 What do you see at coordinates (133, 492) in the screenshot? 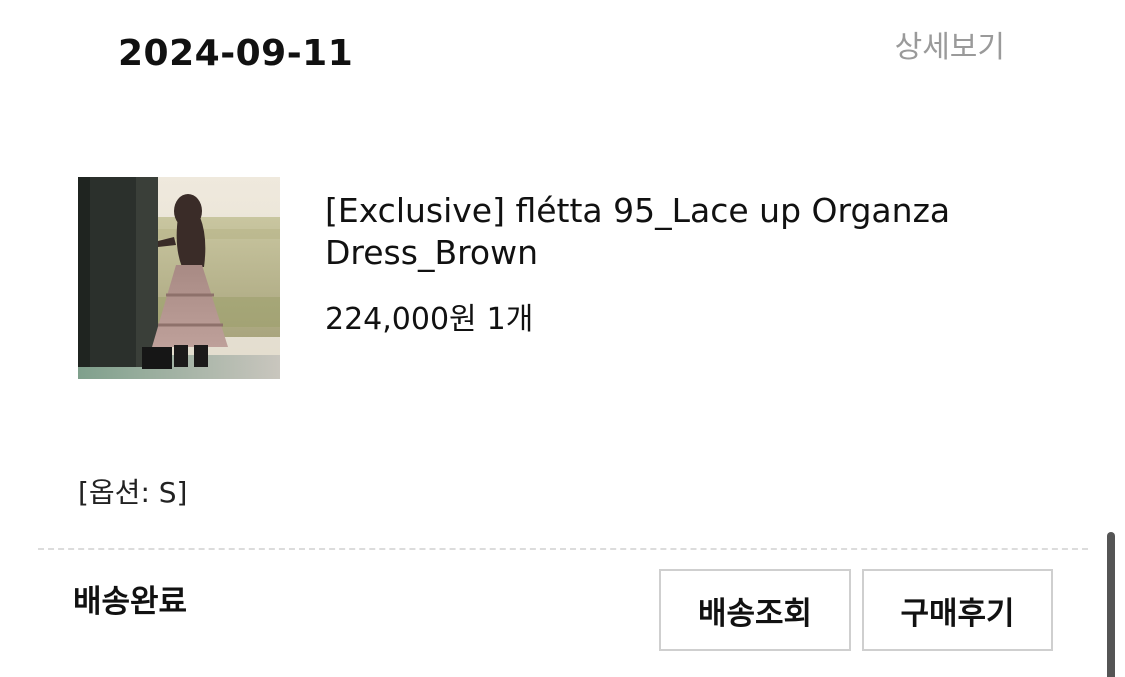
I see `product-option: [옵션: S]` at bounding box center [133, 492].